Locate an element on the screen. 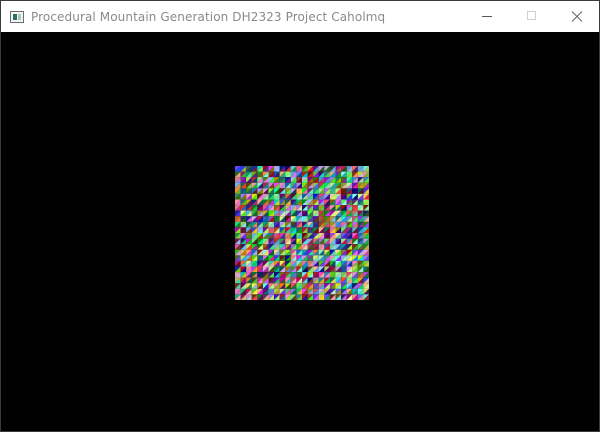 Image resolution: width=600 pixels, height=432 pixels. app-window-icon is located at coordinates (17, 16).